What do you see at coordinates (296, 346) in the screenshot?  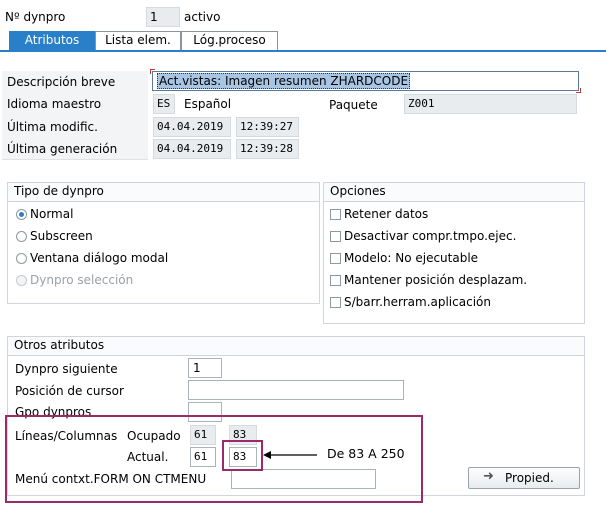 I see `otros-atributos-header: Otros atributos` at bounding box center [296, 346].